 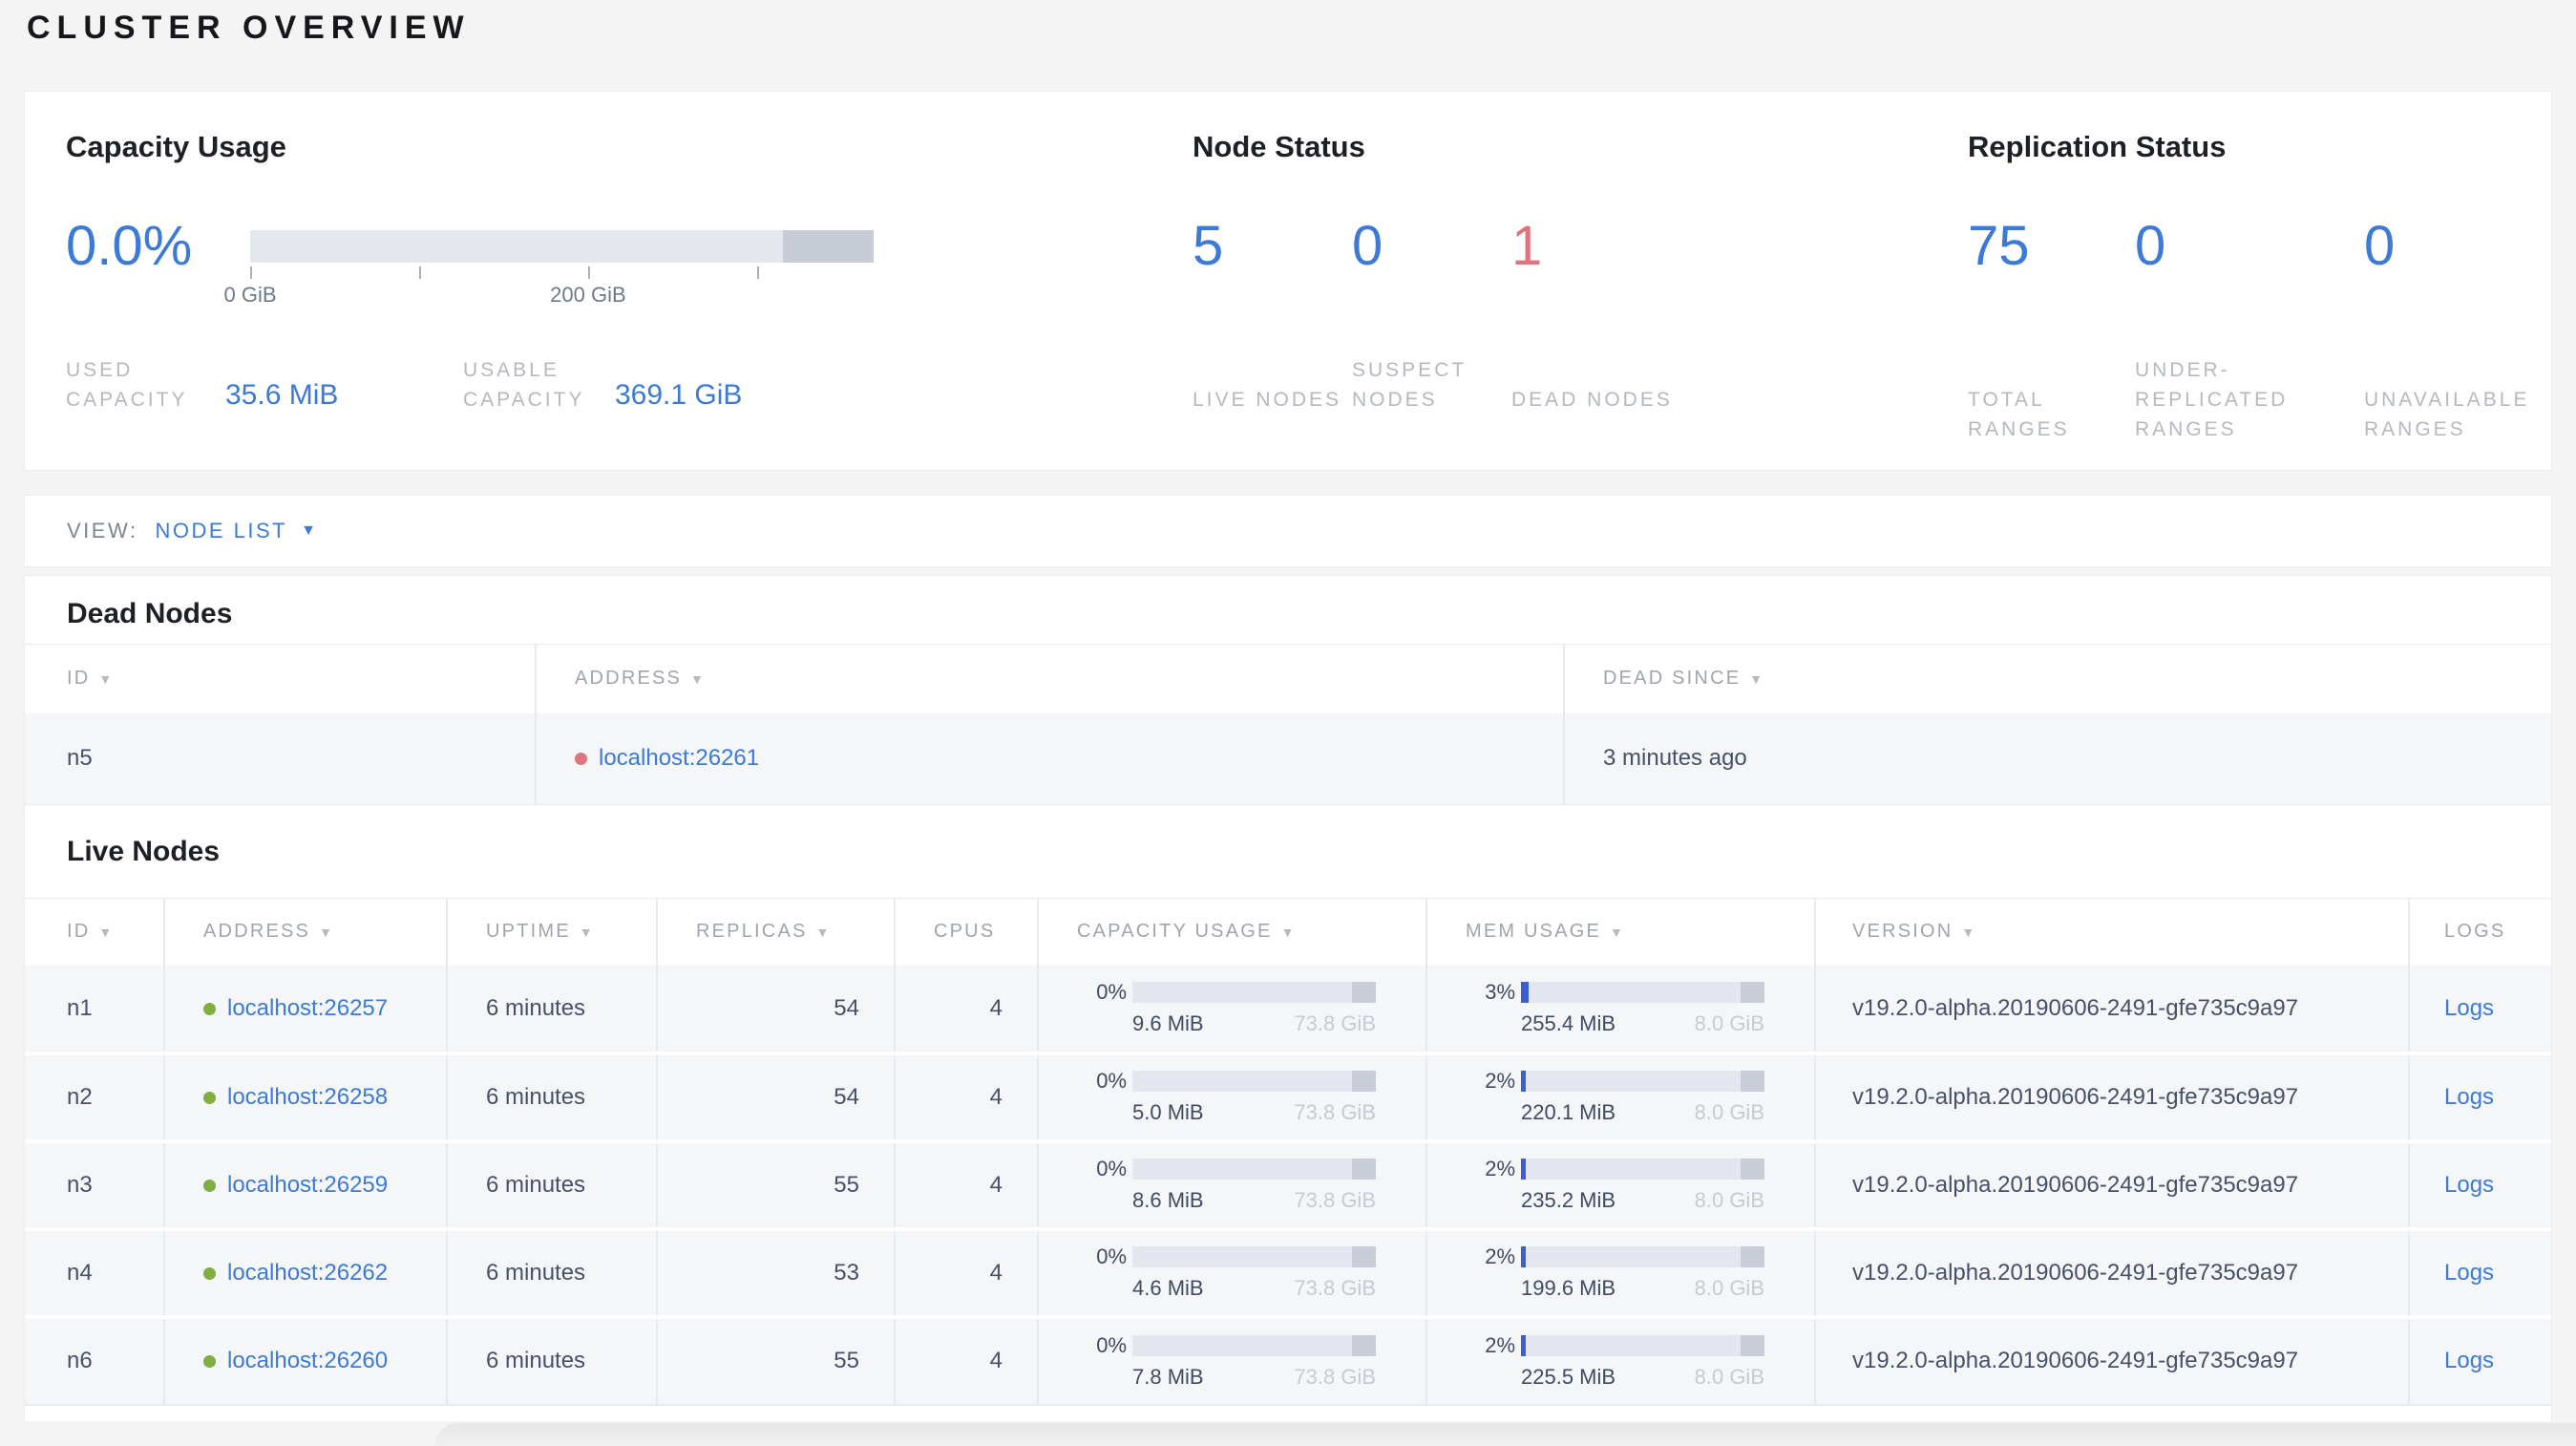 What do you see at coordinates (1168, 1288) in the screenshot?
I see `capacity-used-value: 4.6 MiB` at bounding box center [1168, 1288].